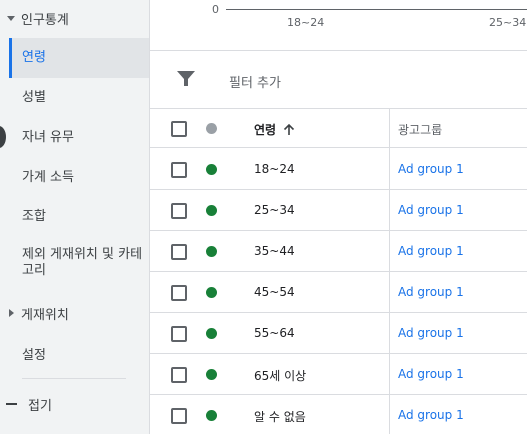  What do you see at coordinates (338, 251) in the screenshot?
I see `table-row: 35~44 Ad group 1` at bounding box center [338, 251].